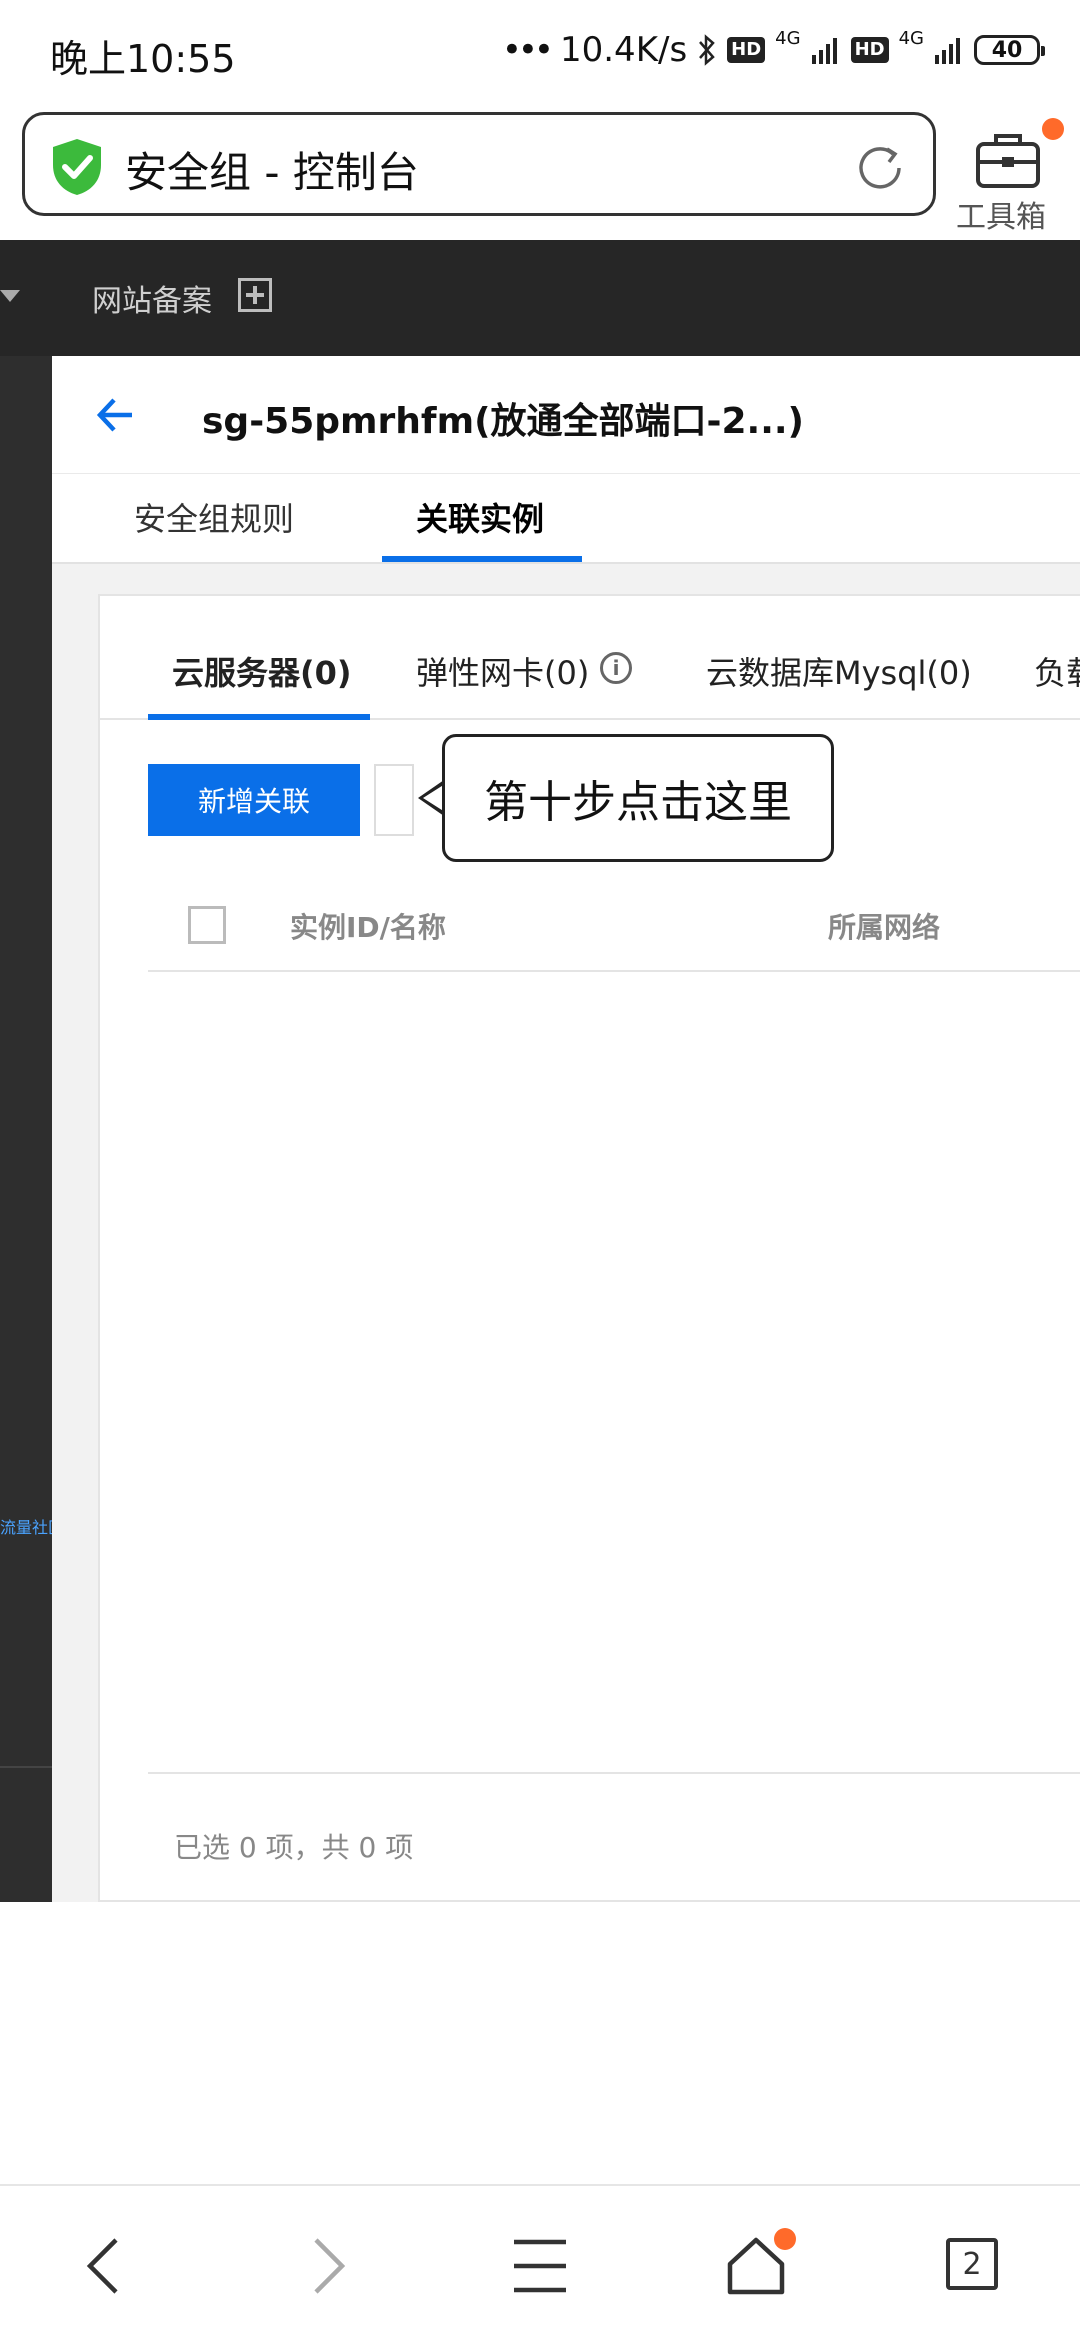  I want to click on tab-count: 2, so click(972, 2264).